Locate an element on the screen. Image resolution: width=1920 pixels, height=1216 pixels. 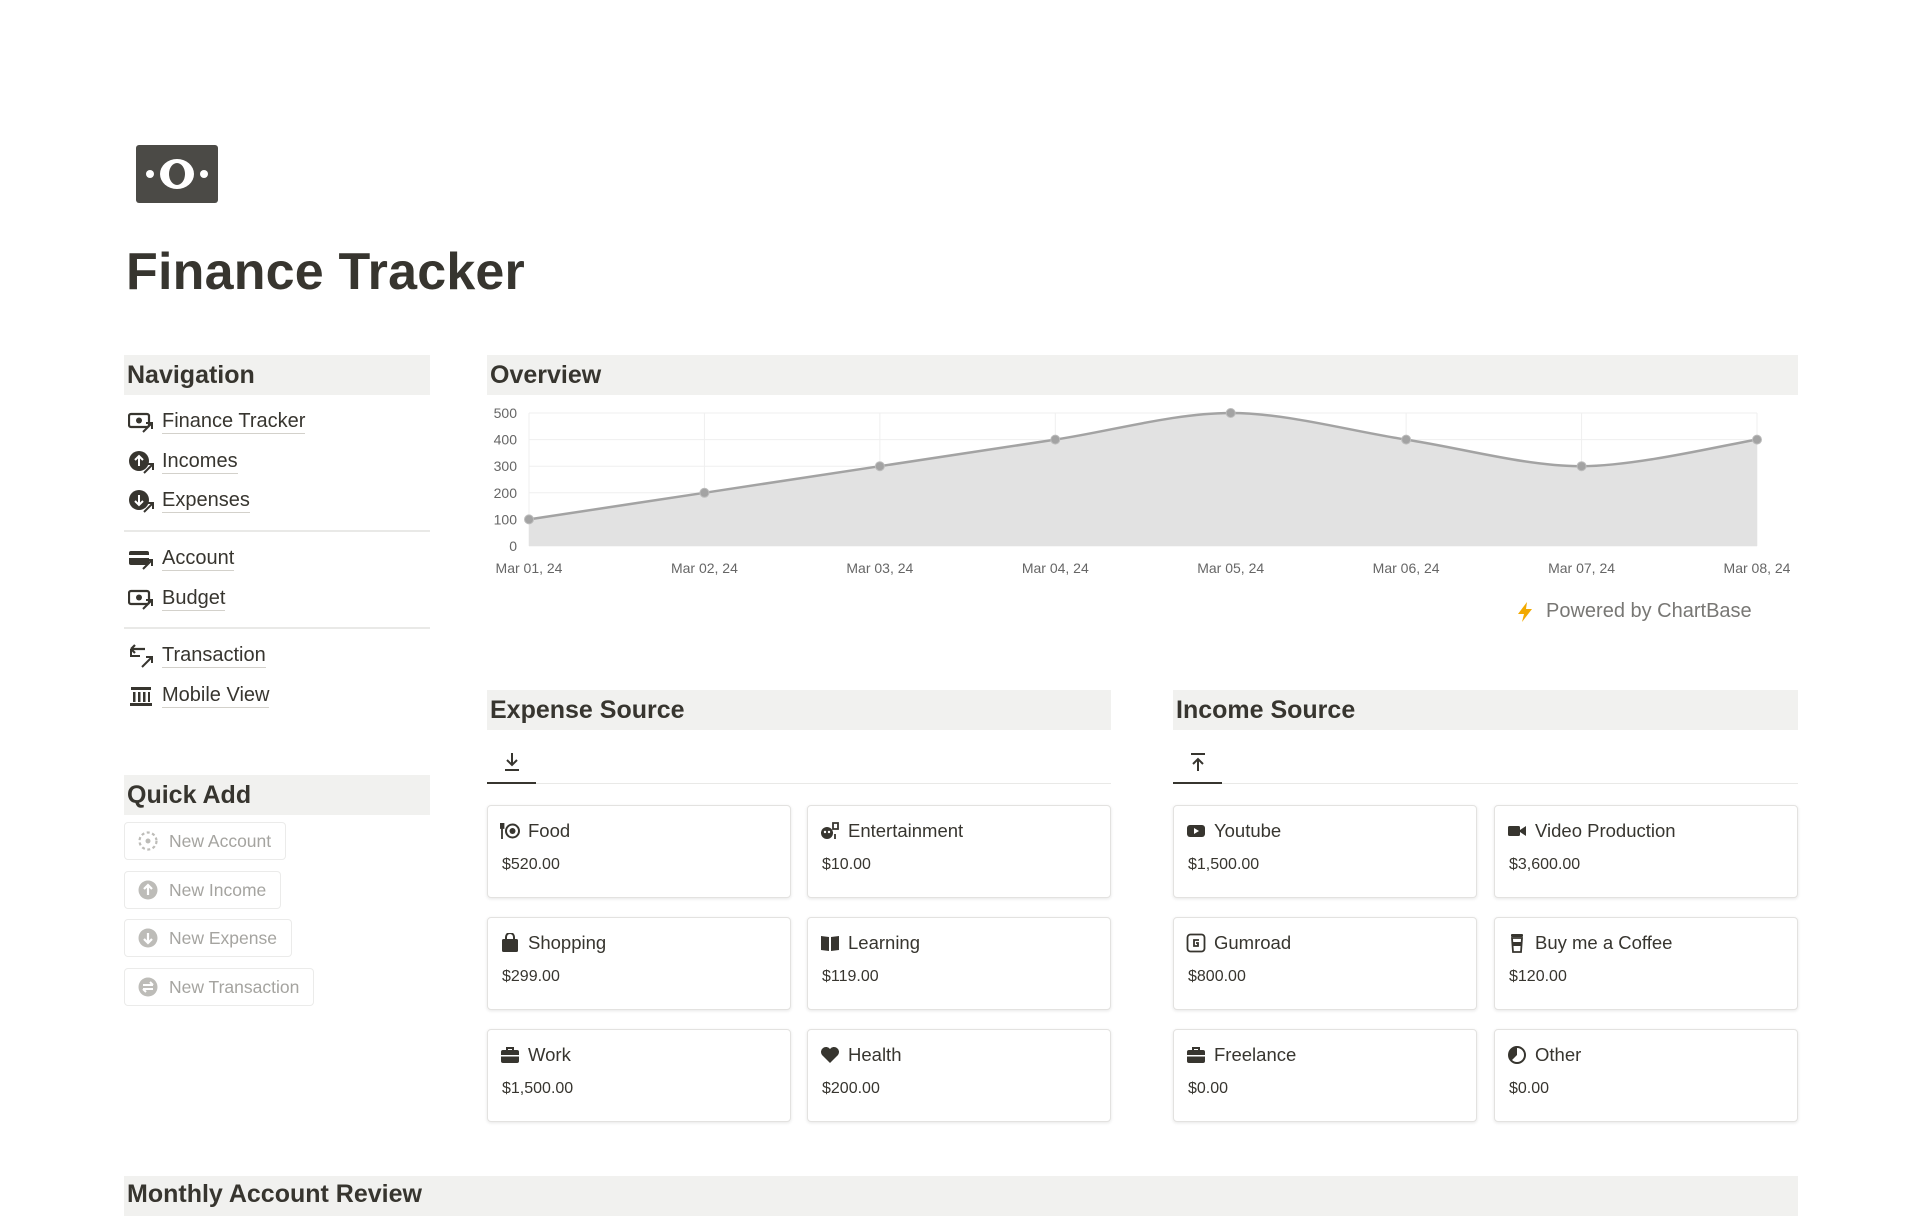
banknote-icon is located at coordinates (177, 174).